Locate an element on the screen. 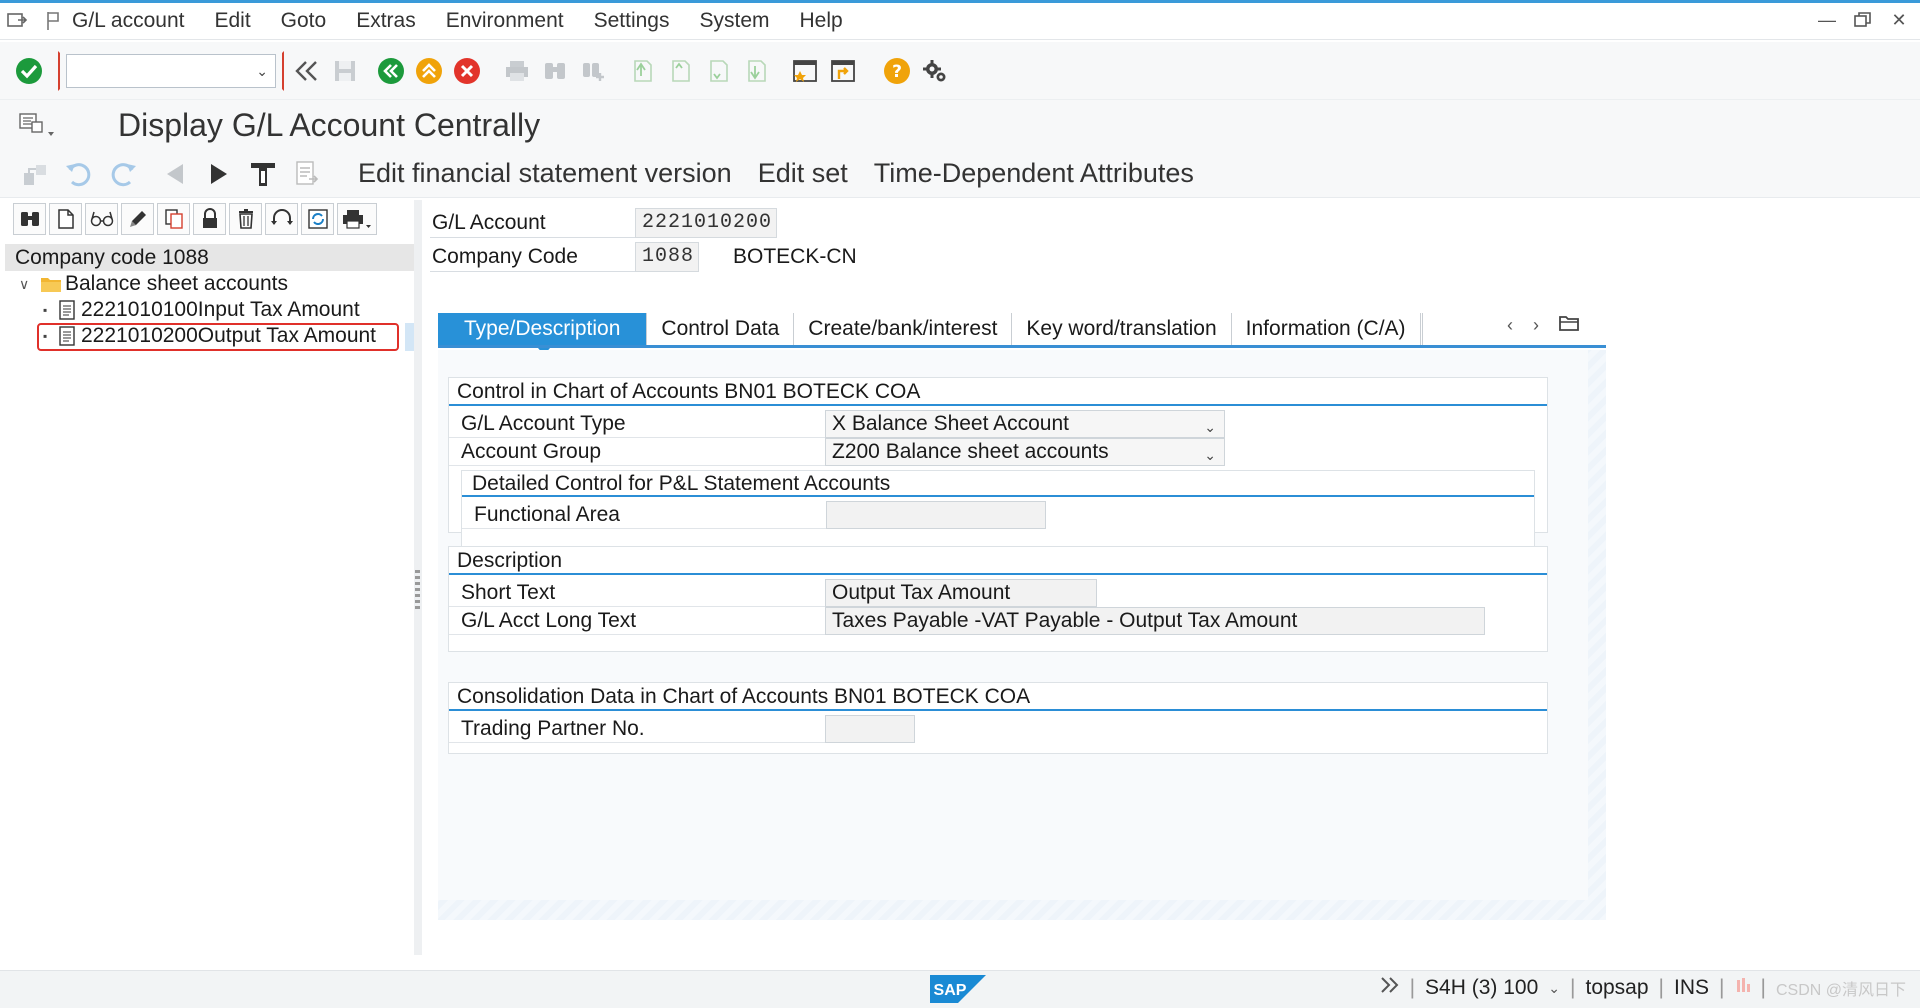 The height and width of the screenshot is (1008, 1920). back-icon is located at coordinates (391, 71).